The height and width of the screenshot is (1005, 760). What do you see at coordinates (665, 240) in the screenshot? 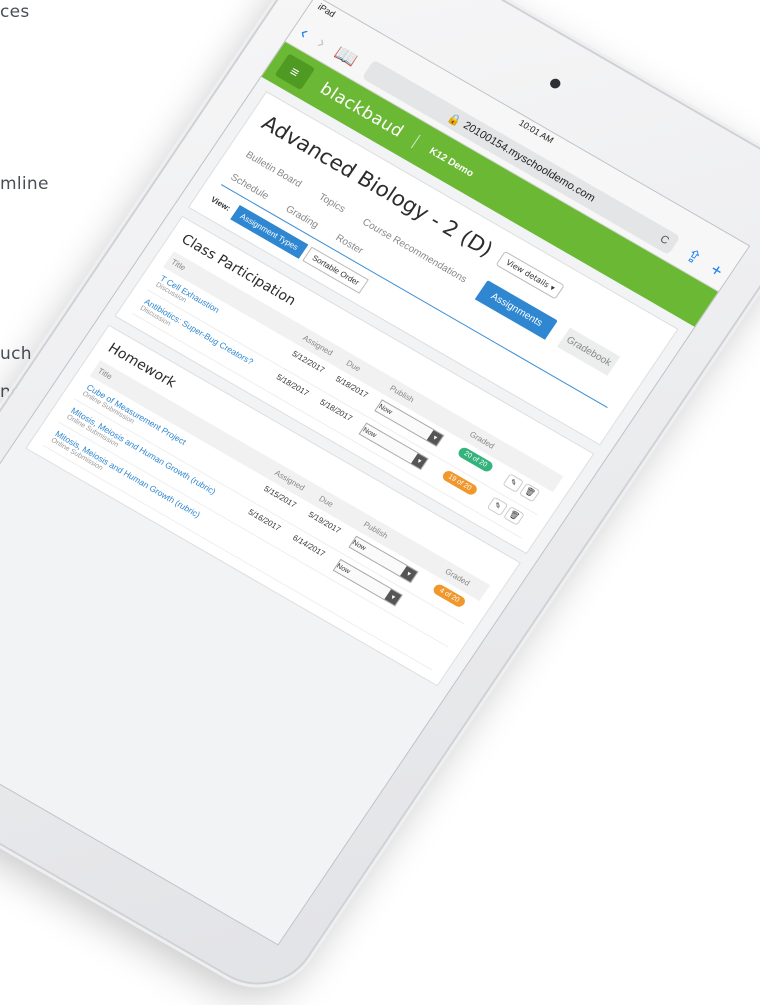
I see `reload-icon: C` at bounding box center [665, 240].